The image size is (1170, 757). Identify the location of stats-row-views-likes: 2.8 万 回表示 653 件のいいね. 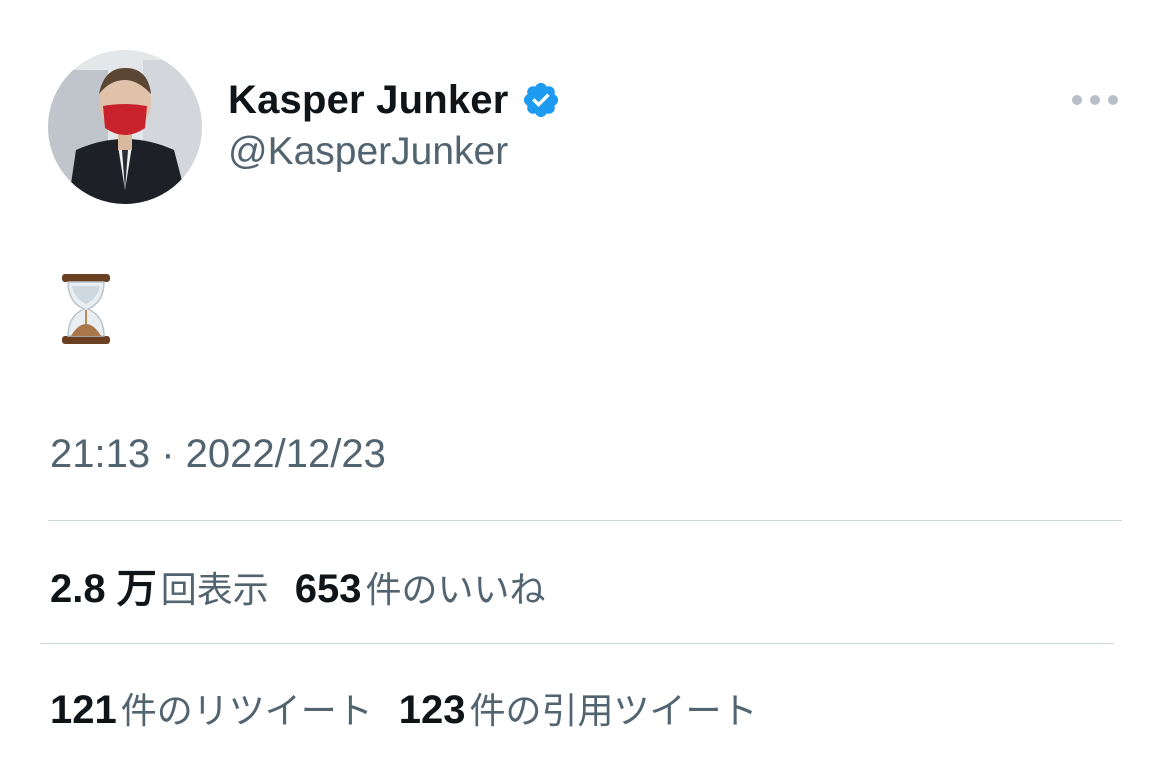
(298, 585).